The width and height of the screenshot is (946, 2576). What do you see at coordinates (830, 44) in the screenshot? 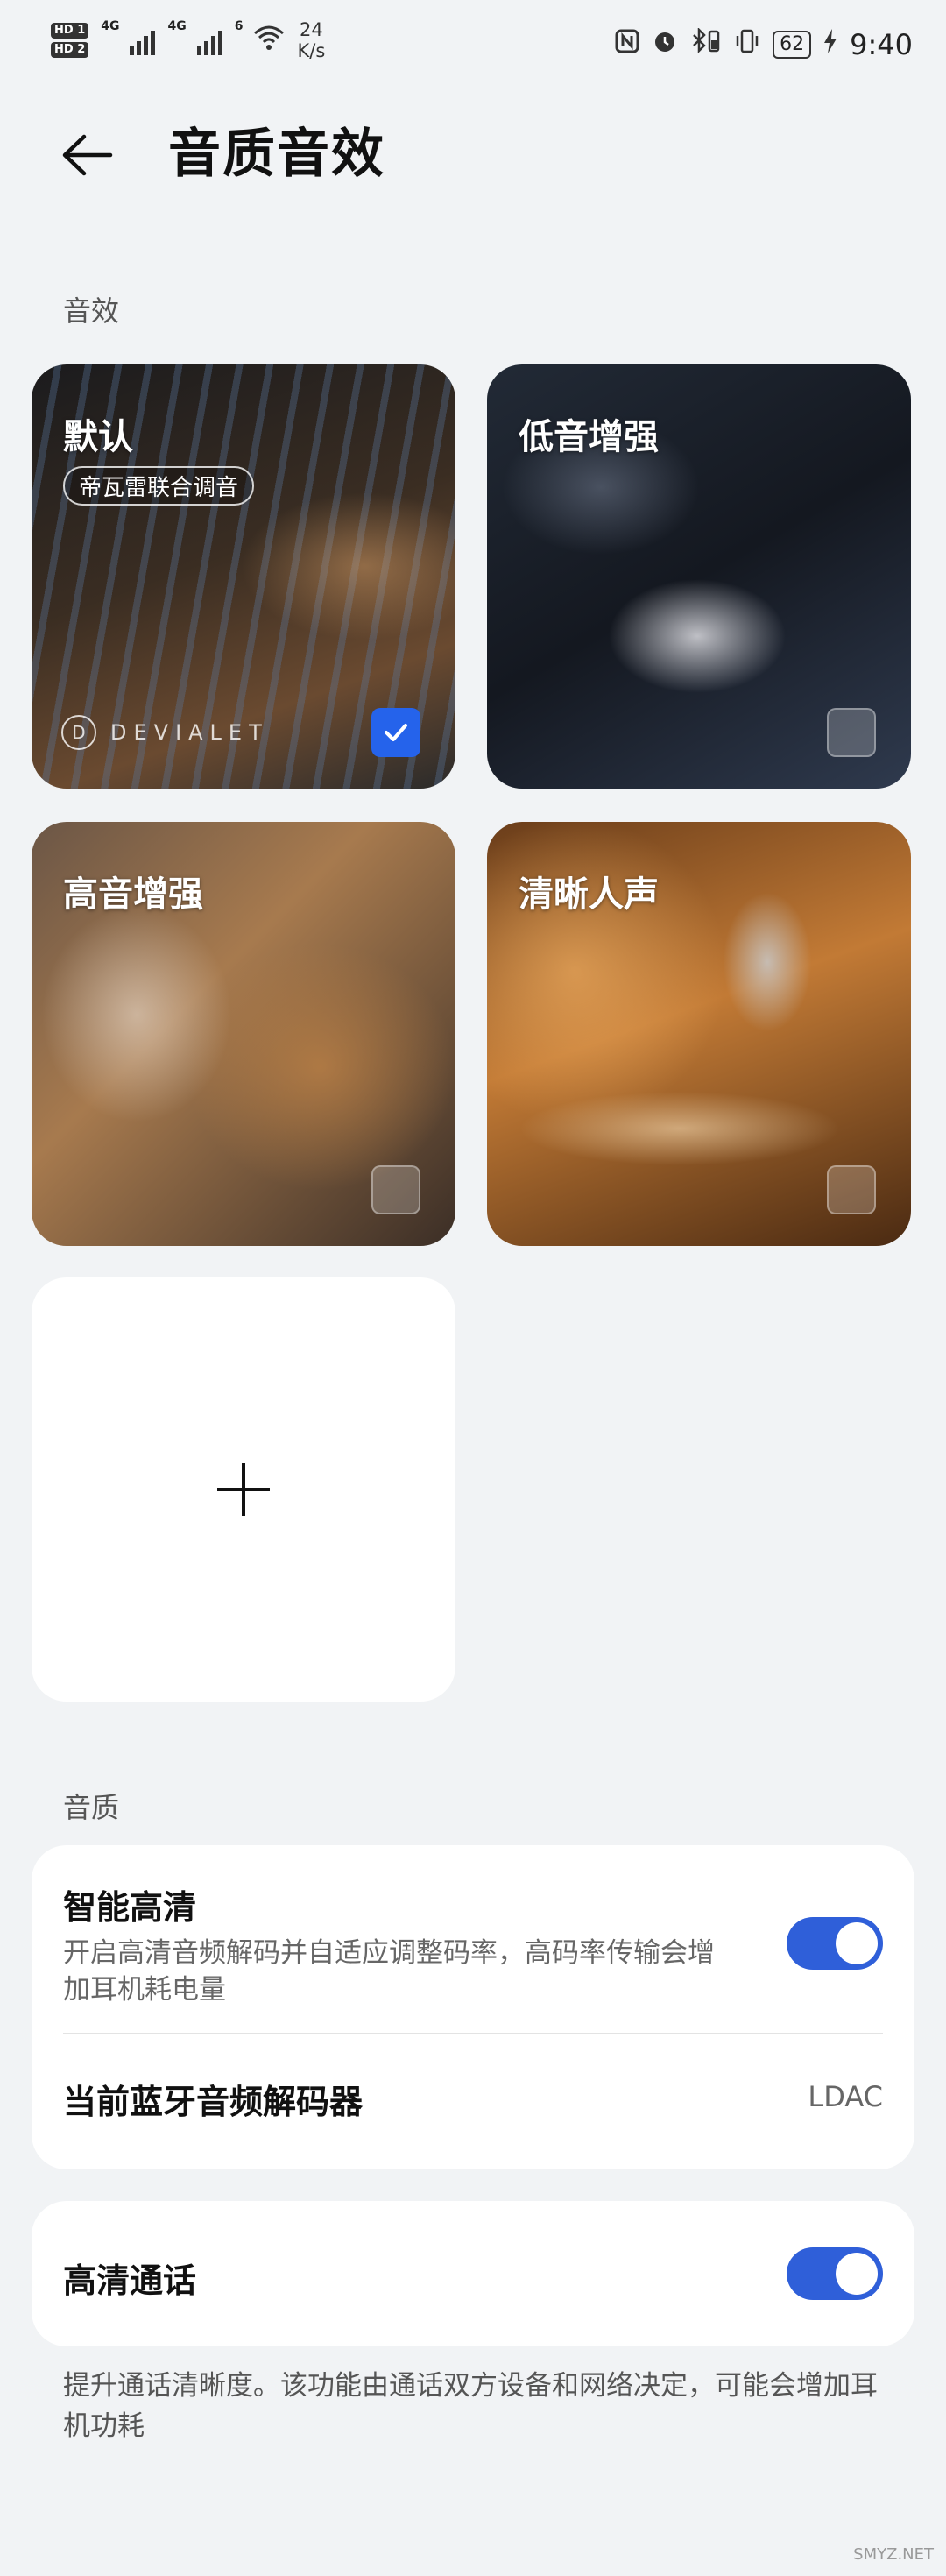
I see `charging-icon` at bounding box center [830, 44].